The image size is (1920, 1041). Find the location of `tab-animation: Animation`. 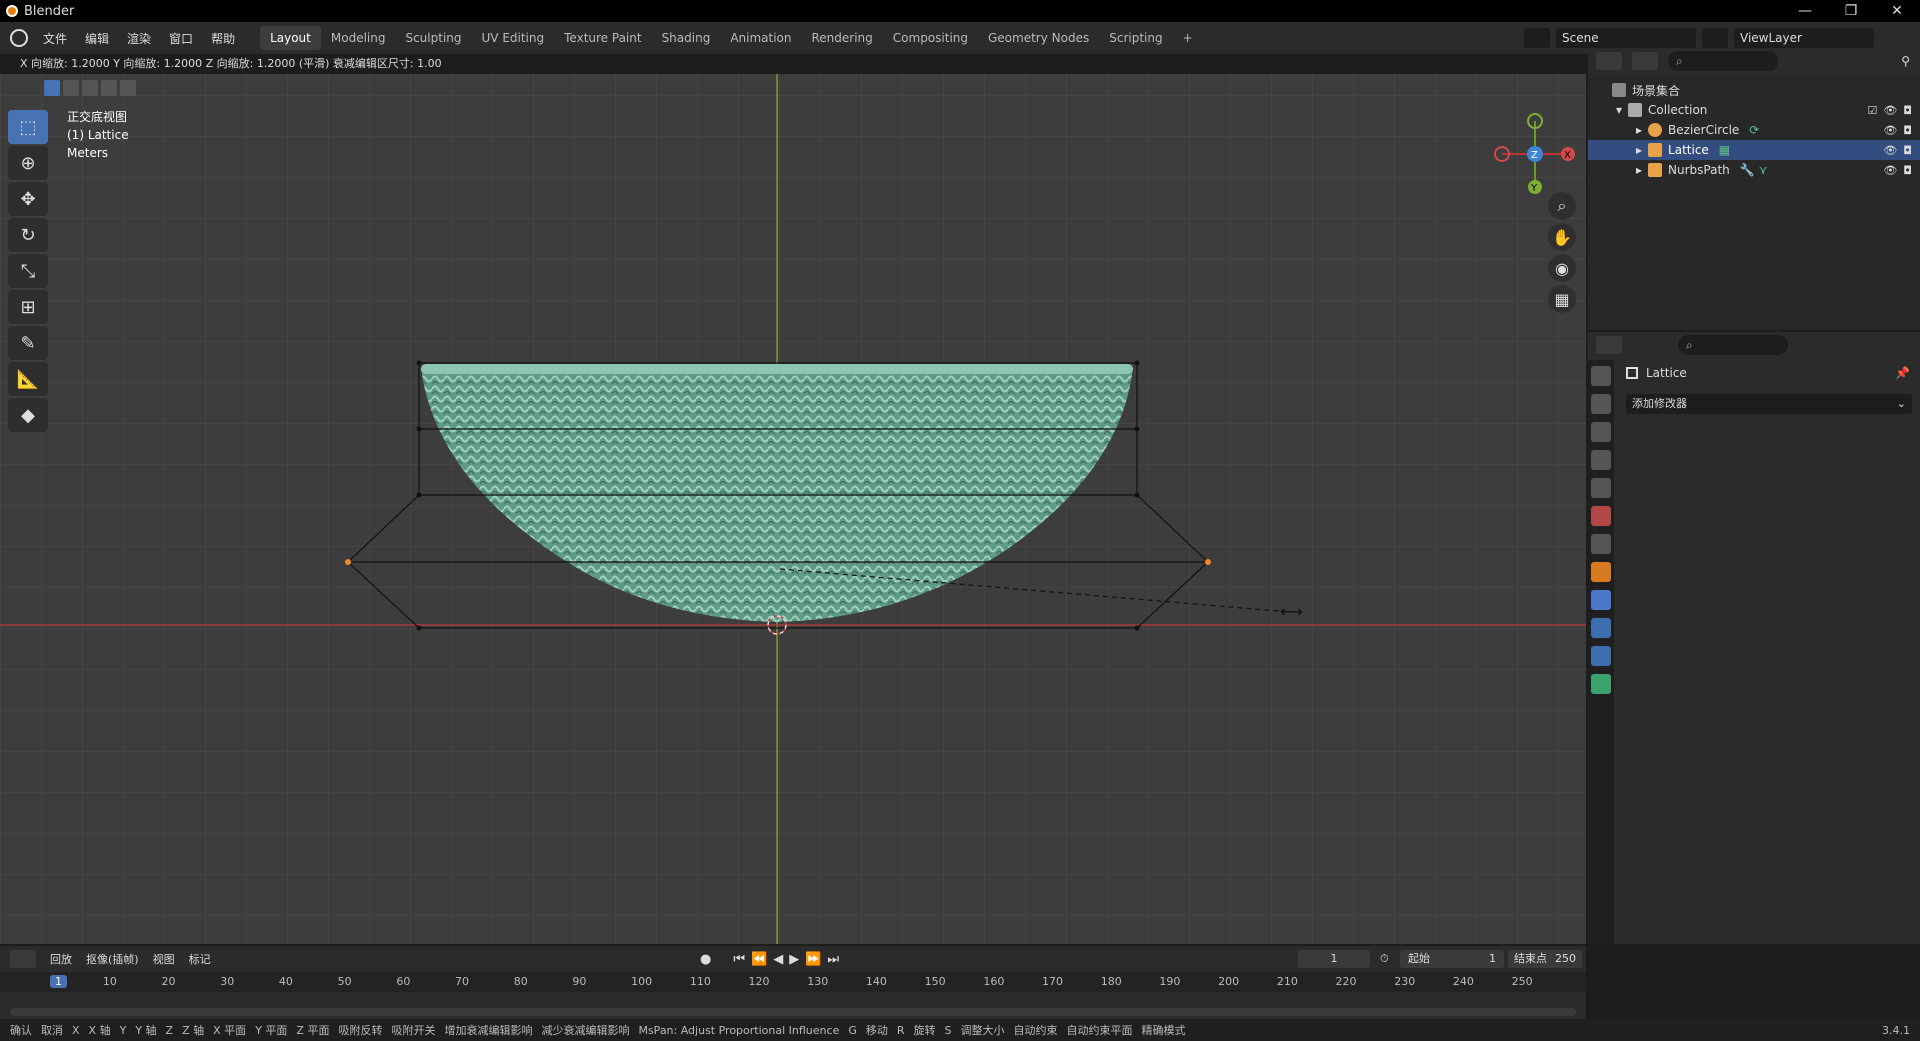

tab-animation: Animation is located at coordinates (760, 38).